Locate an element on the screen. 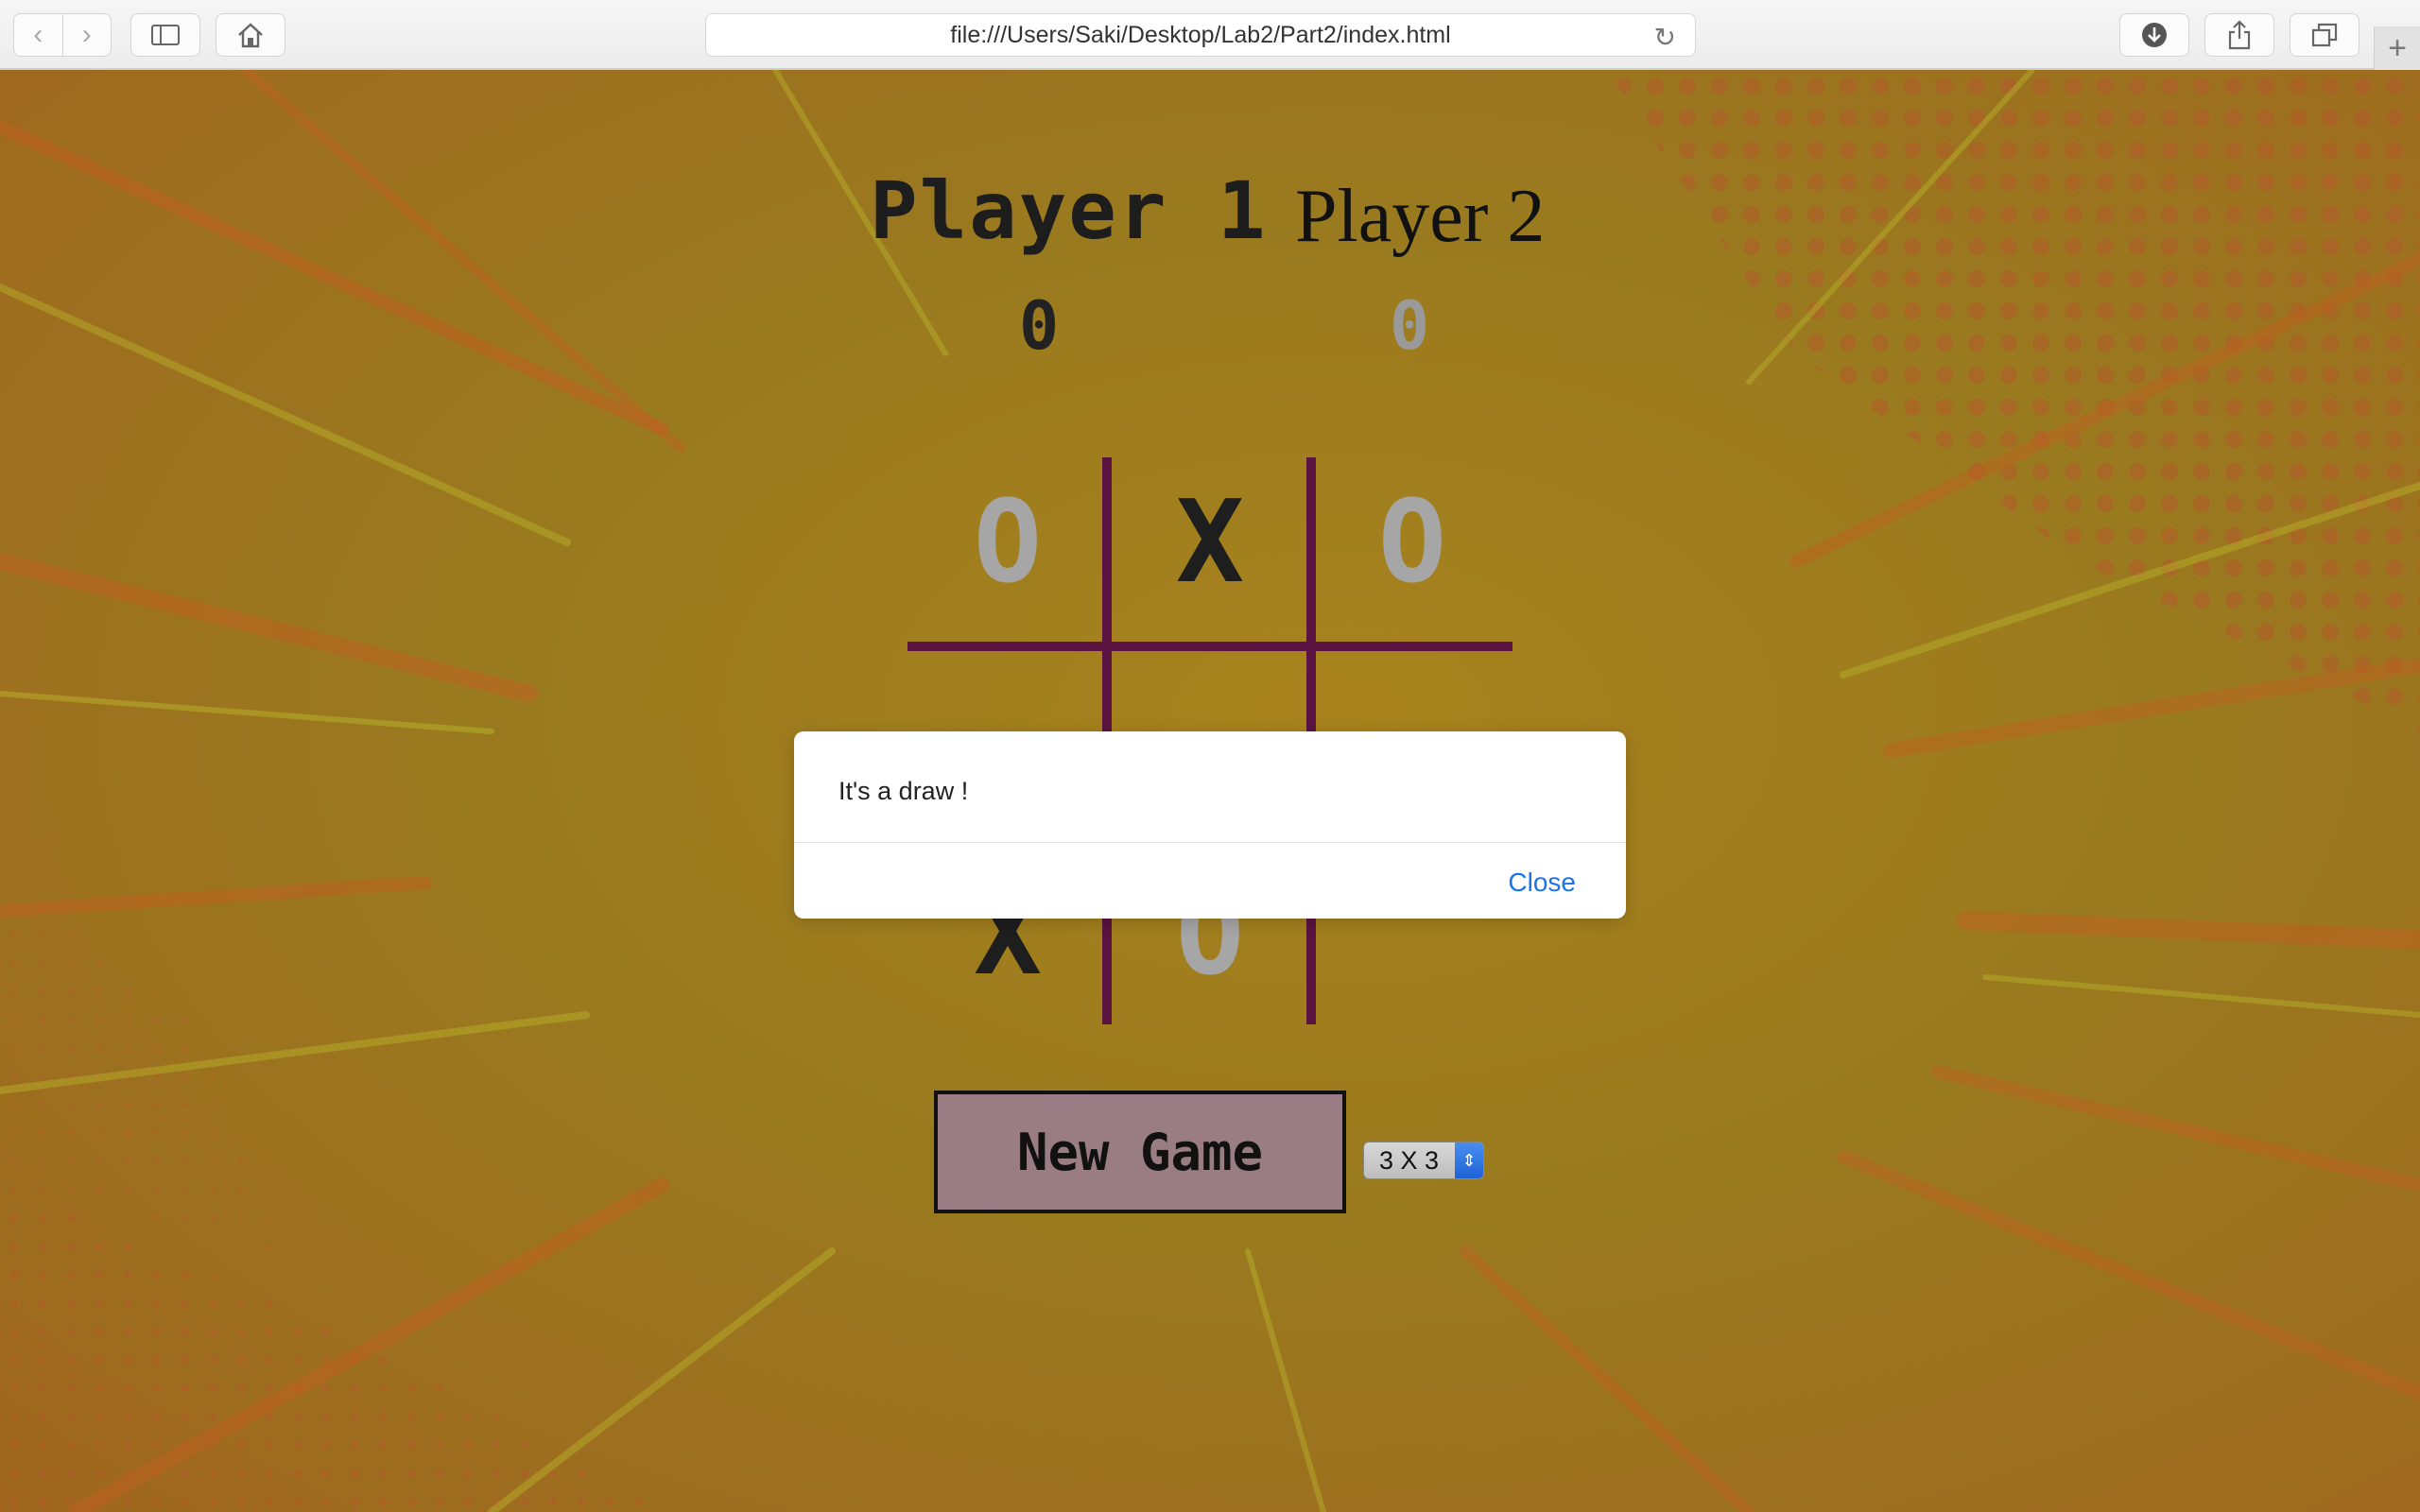  sidebar-icon is located at coordinates (165, 35).